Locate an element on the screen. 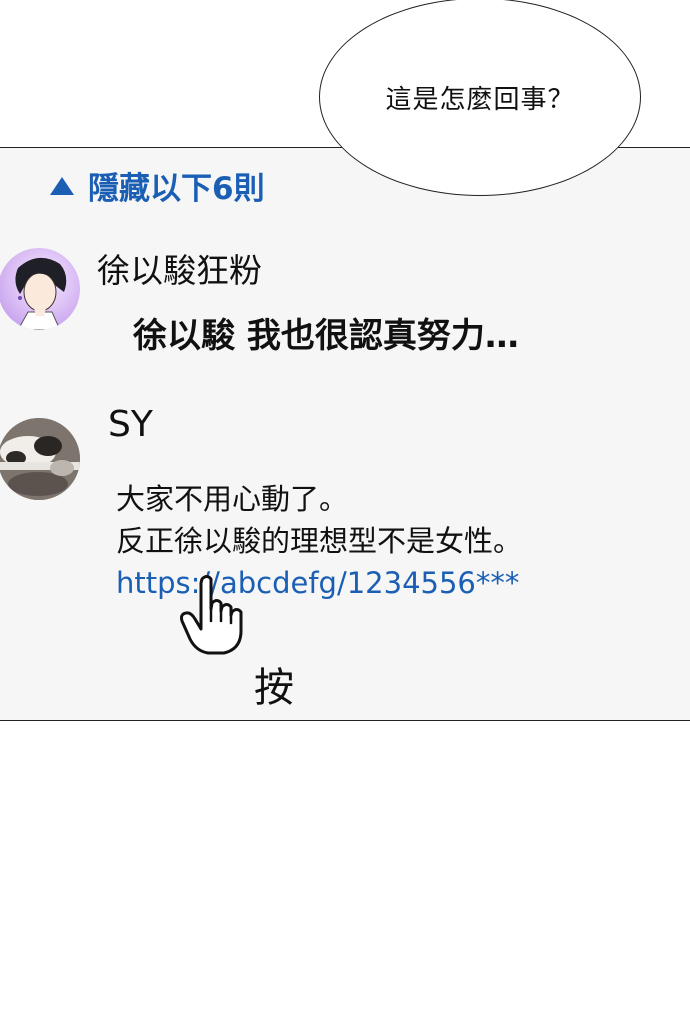  comment-username: SY is located at coordinates (130, 424).